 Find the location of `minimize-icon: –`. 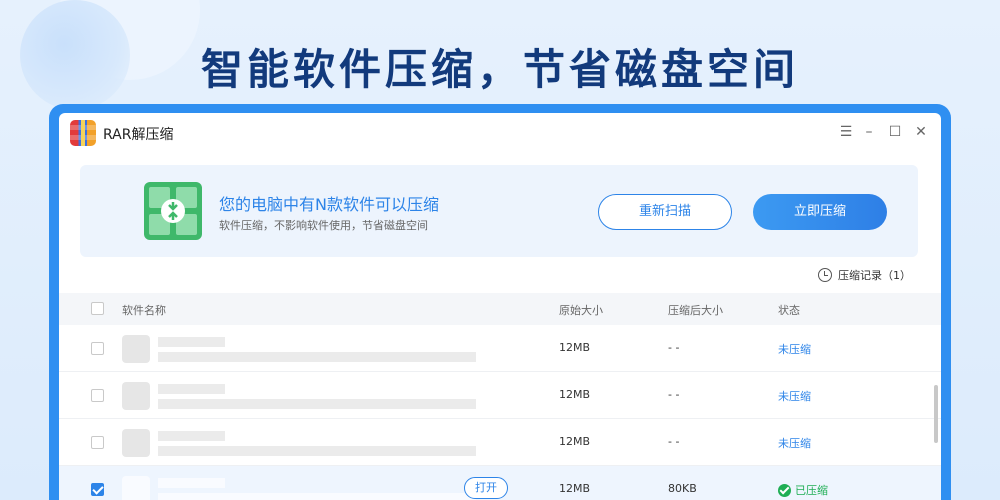

minimize-icon: – is located at coordinates (869, 132).